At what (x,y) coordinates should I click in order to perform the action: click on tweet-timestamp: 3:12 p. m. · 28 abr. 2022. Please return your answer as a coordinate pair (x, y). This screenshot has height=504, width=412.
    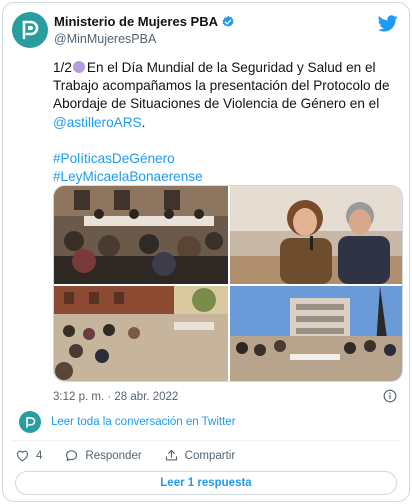
    Looking at the image, I should click on (115, 397).